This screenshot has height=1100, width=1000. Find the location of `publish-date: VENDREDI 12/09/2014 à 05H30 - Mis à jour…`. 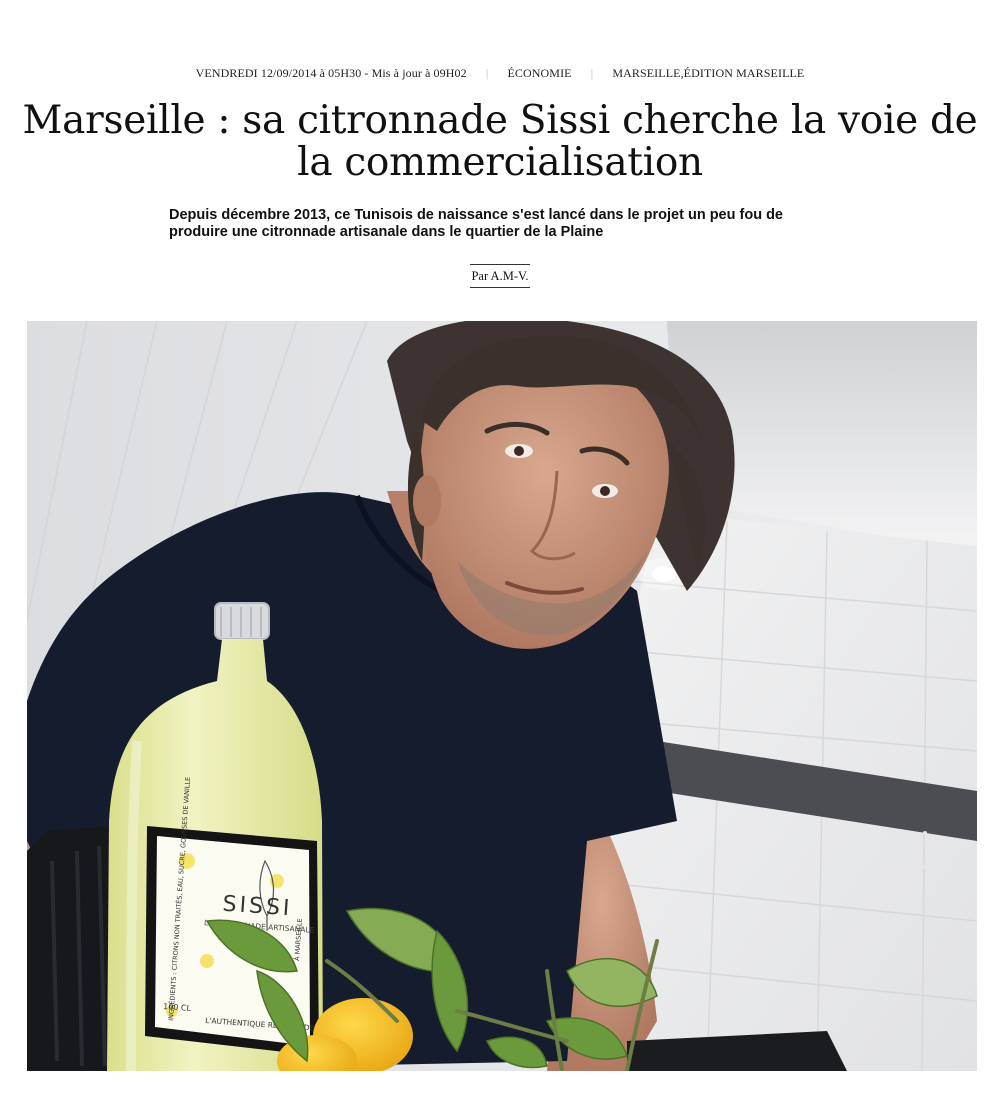

publish-date: VENDREDI 12/09/2014 à 05H30 - Mis à jour… is located at coordinates (331, 73).